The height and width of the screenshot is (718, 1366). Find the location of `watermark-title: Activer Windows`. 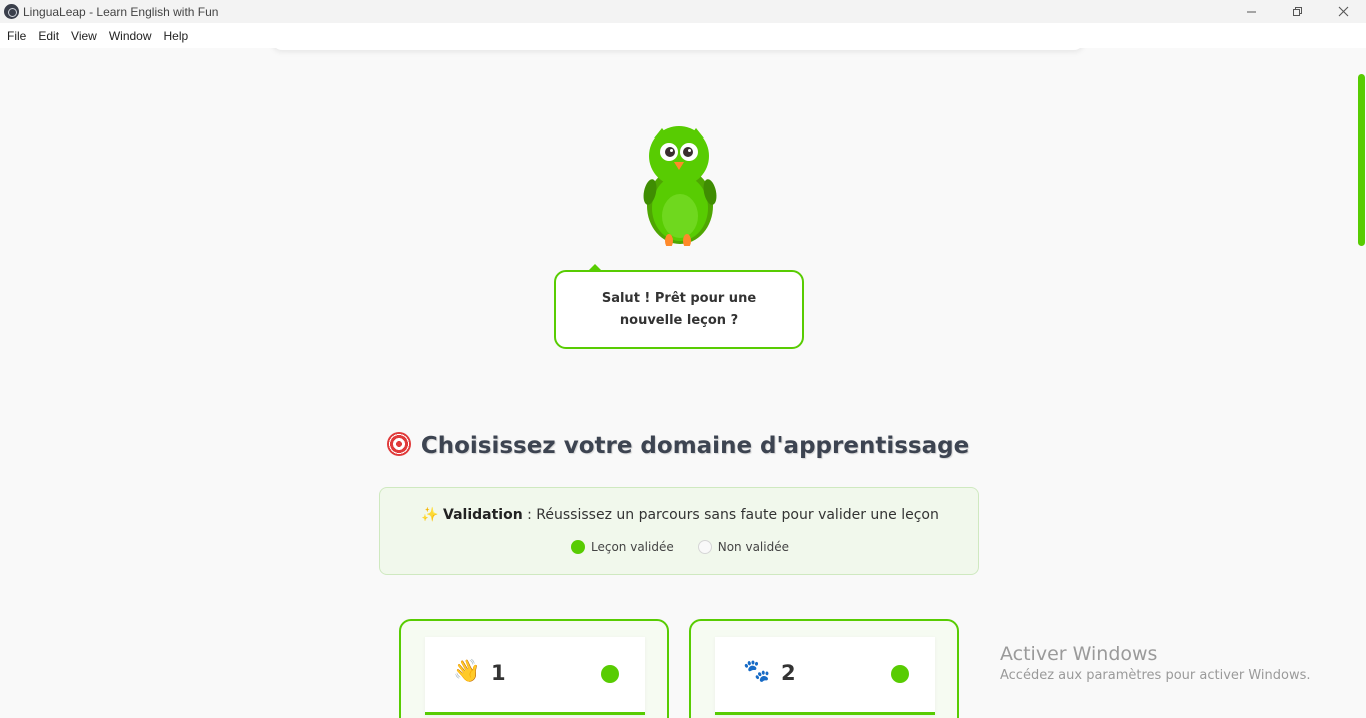

watermark-title: Activer Windows is located at coordinates (1079, 654).